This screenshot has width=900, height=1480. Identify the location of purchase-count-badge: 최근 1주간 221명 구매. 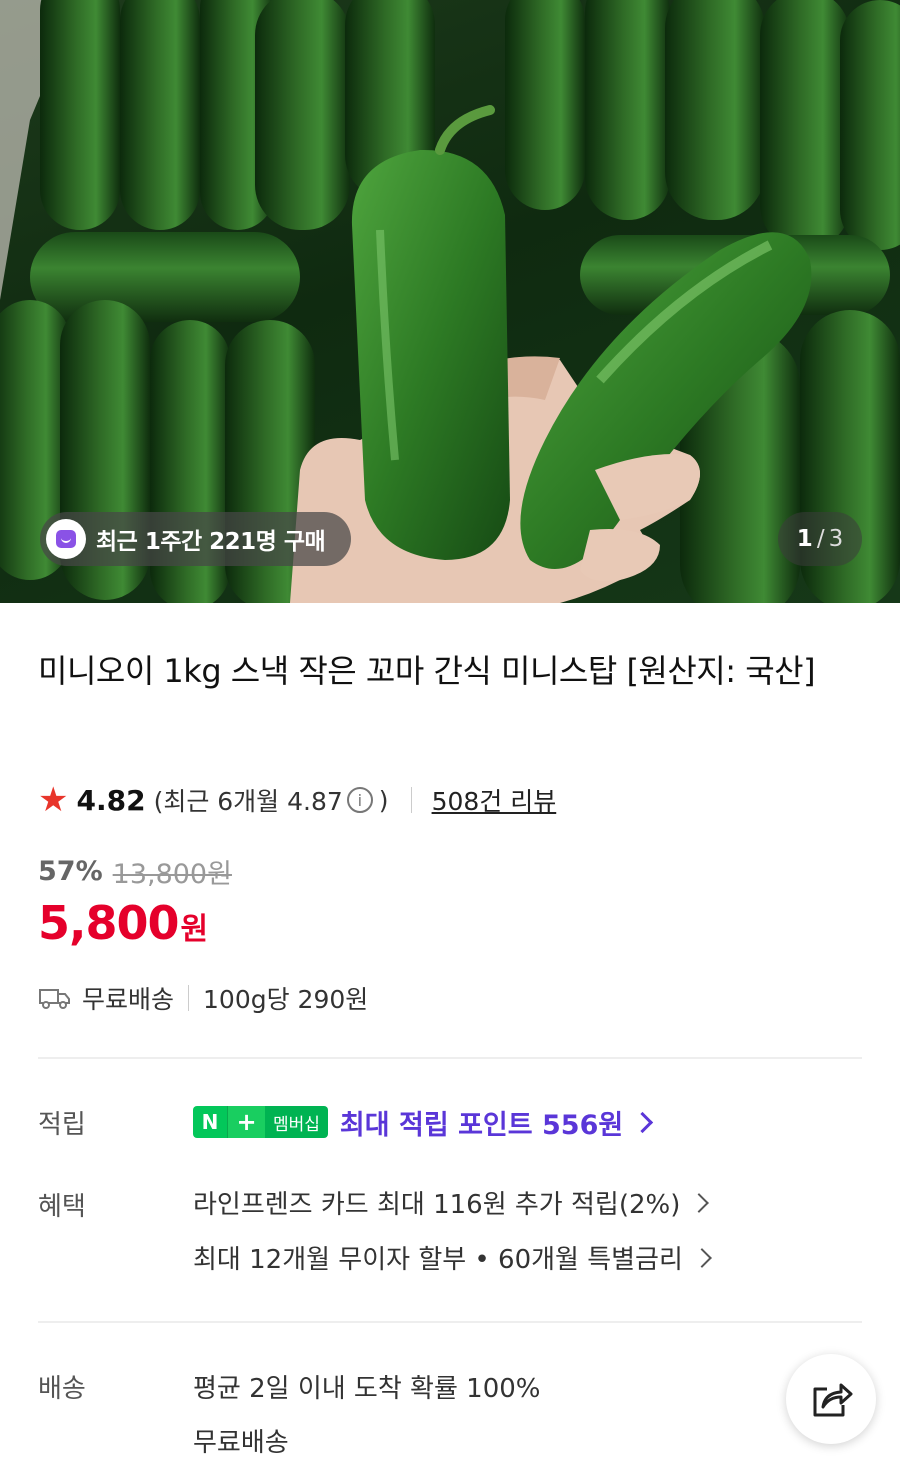
(196, 539).